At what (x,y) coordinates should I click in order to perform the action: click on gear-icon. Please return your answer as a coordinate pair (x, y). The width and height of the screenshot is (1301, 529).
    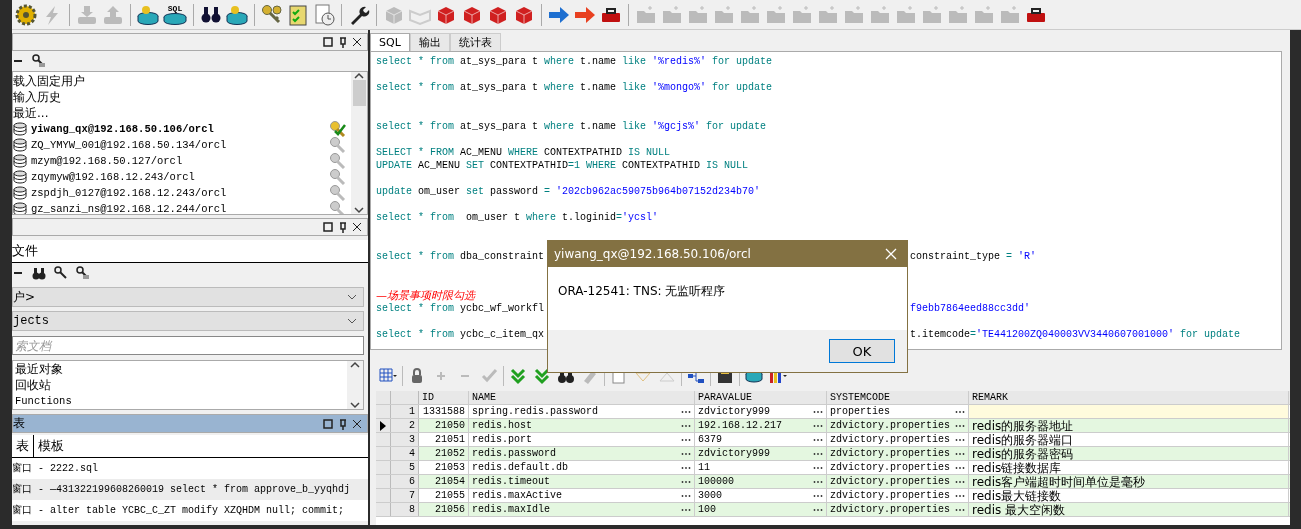
    Looking at the image, I should click on (26, 14).